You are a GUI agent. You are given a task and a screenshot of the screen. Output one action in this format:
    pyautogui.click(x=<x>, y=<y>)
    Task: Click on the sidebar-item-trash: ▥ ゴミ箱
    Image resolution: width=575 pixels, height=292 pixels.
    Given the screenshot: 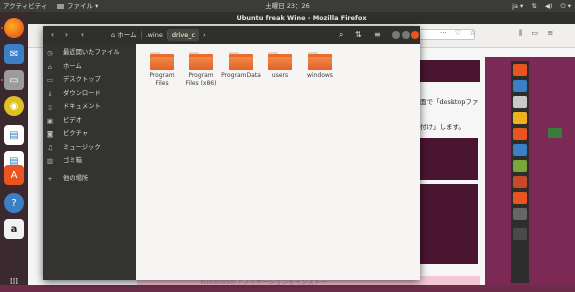 What is the action you would take?
    pyautogui.click(x=89, y=161)
    